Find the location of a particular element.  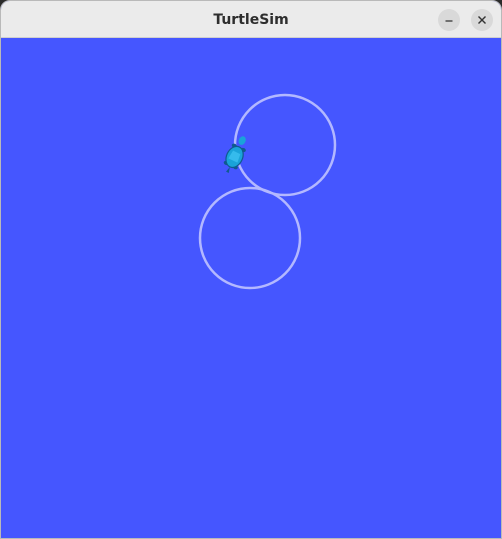

title-bar: TurtleSim is located at coordinates (251, 19).